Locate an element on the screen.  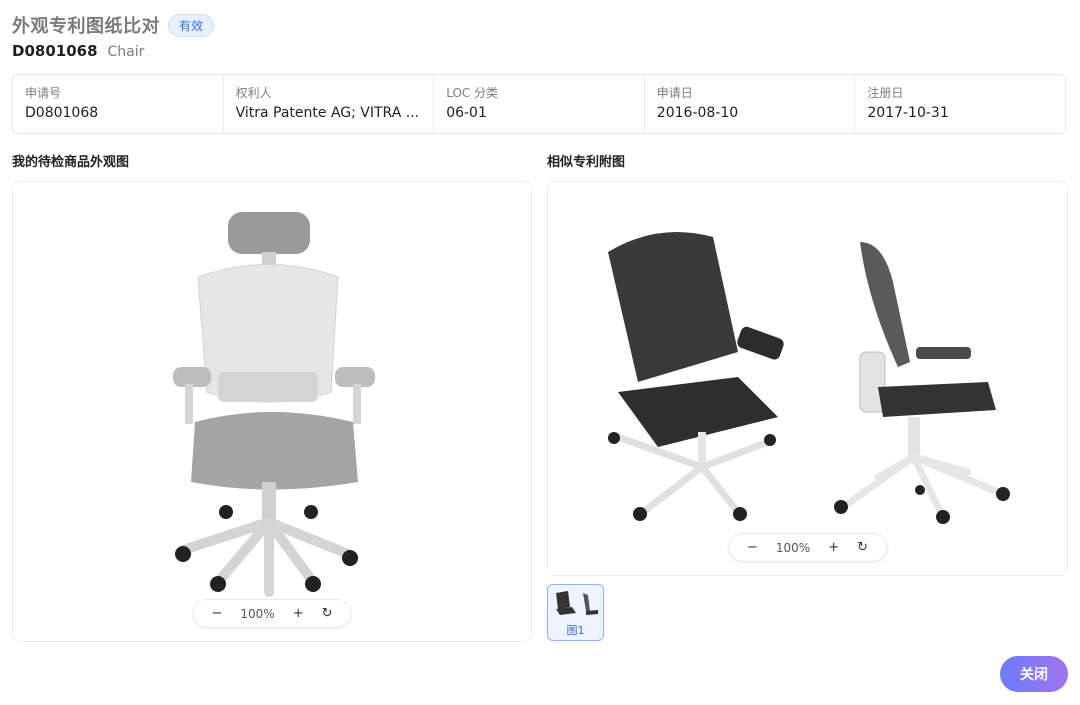
left-zoom-toolbar: − 100% + ↻ is located at coordinates (272, 613).